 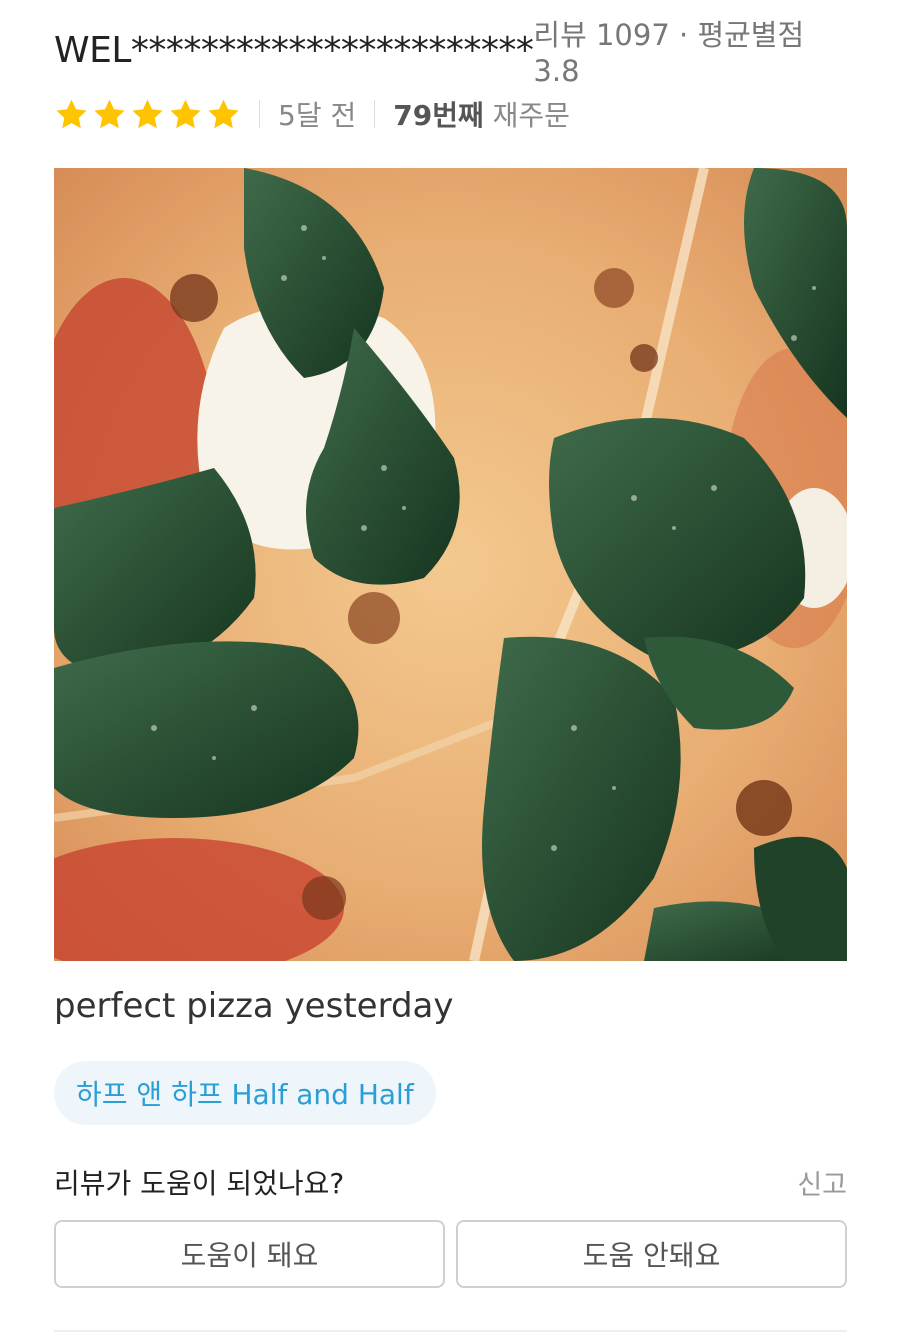 I want to click on review-time: 5달 전, so click(x=317, y=115).